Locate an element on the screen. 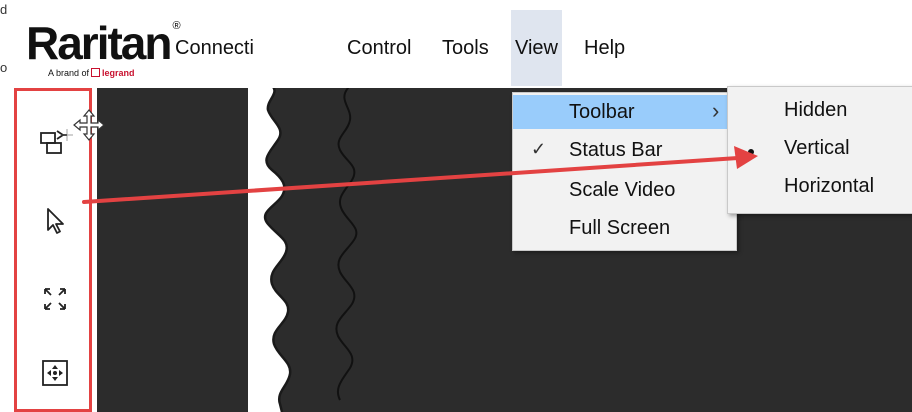 The height and width of the screenshot is (412, 912). tagline-prefix: A brand of is located at coordinates (69, 73).